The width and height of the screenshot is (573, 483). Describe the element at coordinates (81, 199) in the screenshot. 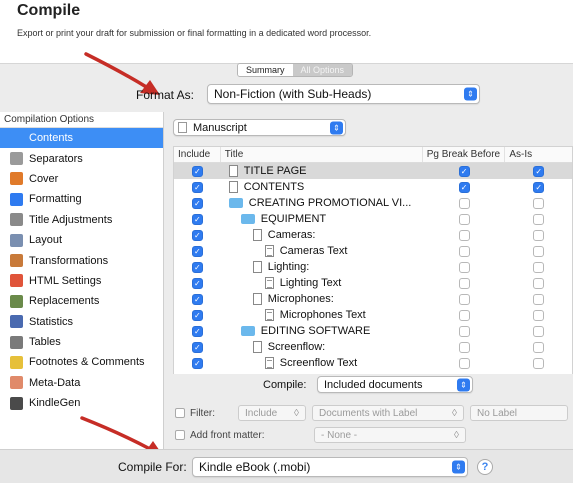

I see `sidebar-item-formatting: Formatting` at that location.